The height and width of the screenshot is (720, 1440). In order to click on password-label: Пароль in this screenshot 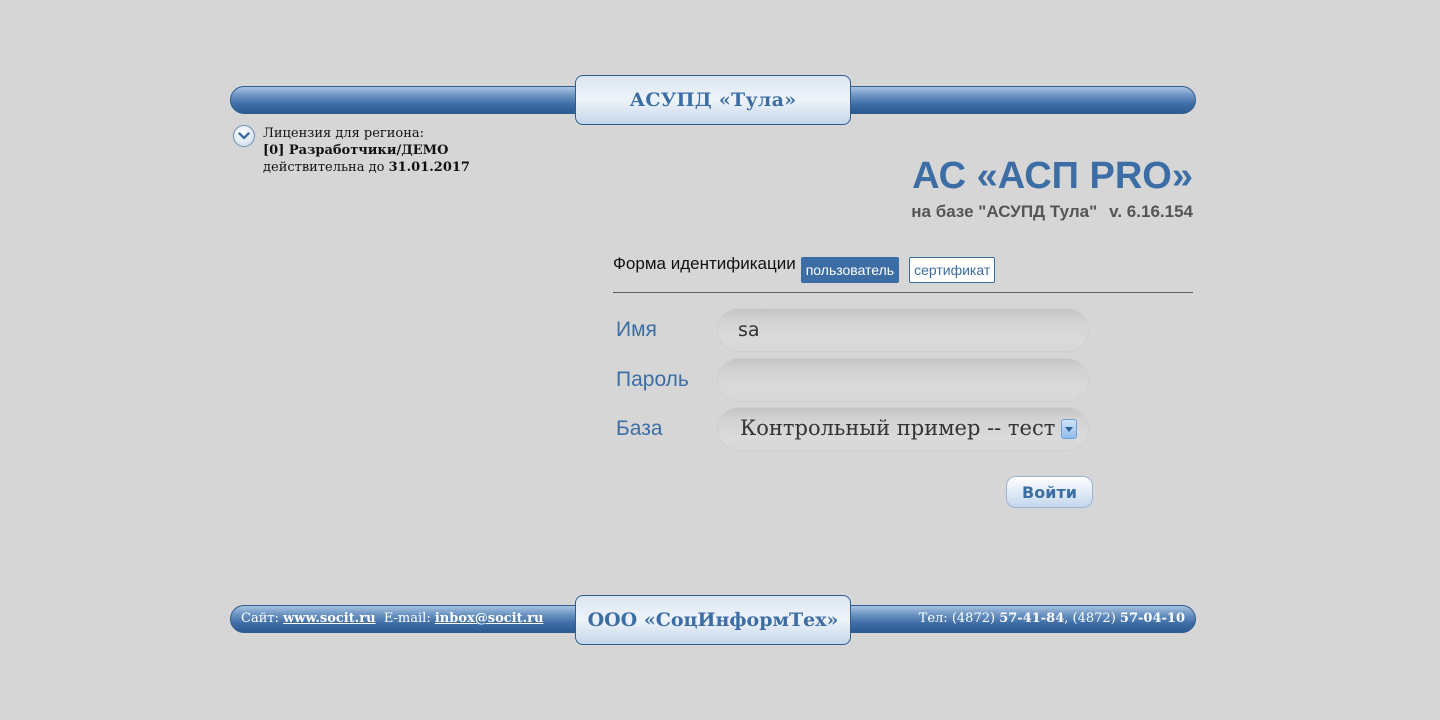, I will do `click(652, 379)`.